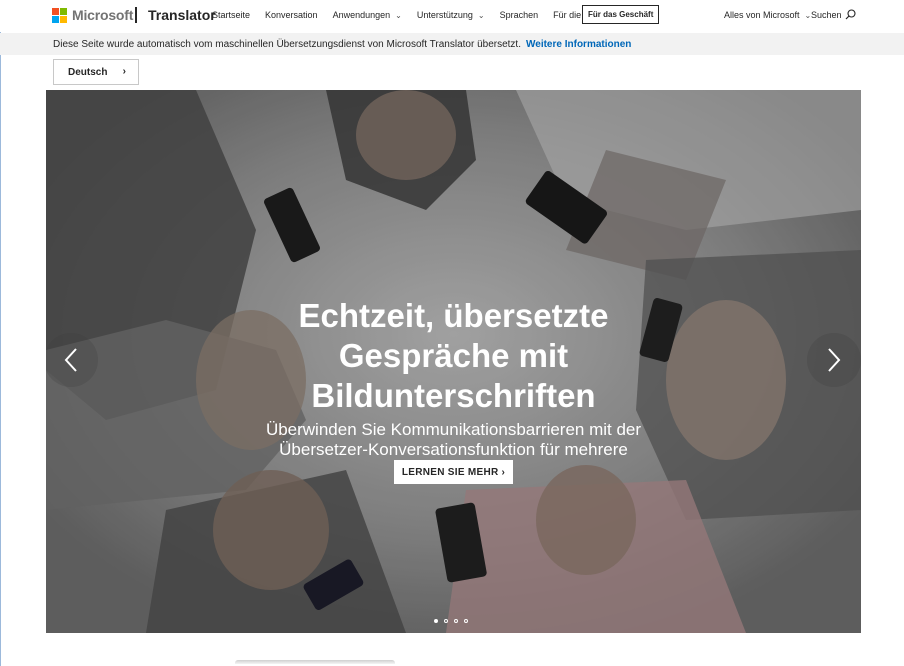 The image size is (904, 666). I want to click on learn-more-button: LERNEN SIE MEHR ›, so click(453, 472).